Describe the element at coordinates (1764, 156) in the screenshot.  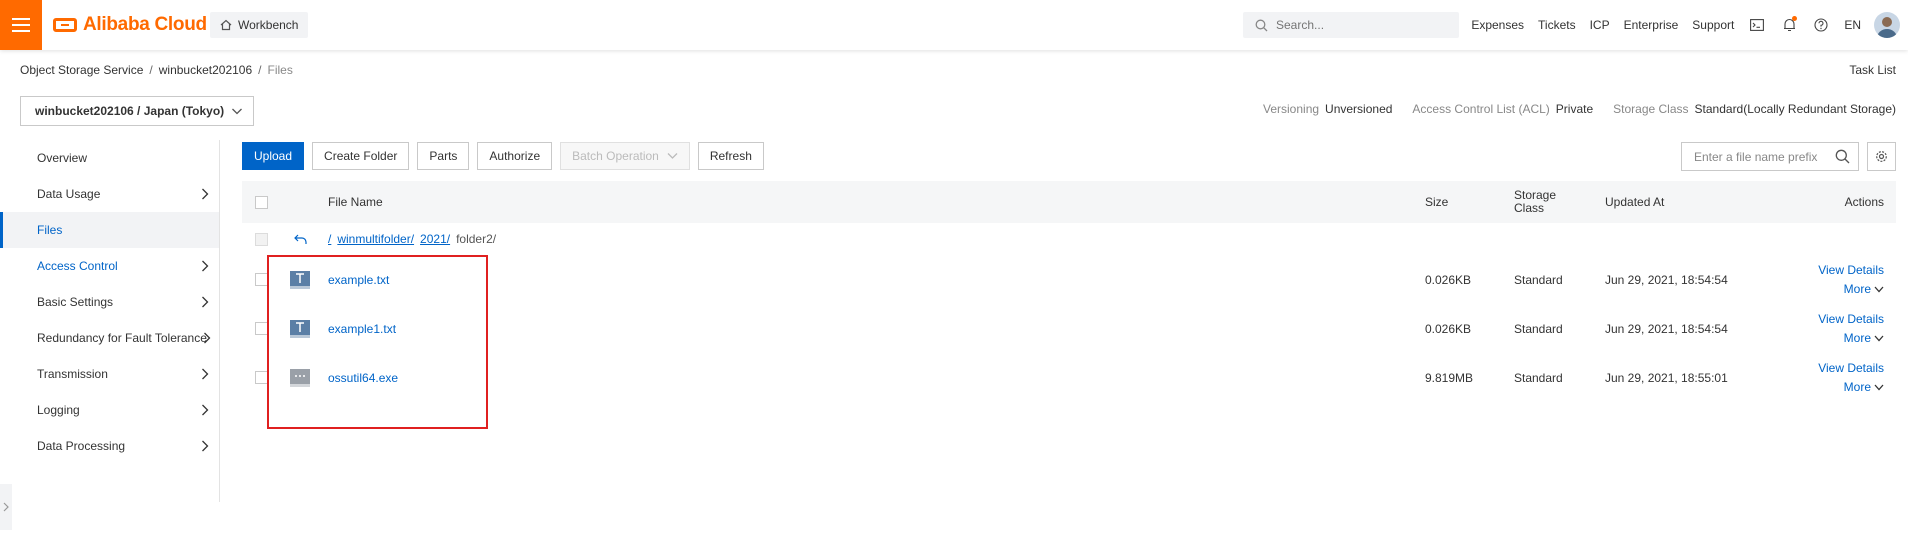
I see `file-search-input` at that location.